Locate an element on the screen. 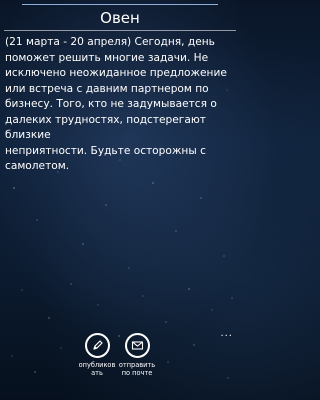 This screenshot has width=320, height=400. envelope-icon is located at coordinates (137, 345).